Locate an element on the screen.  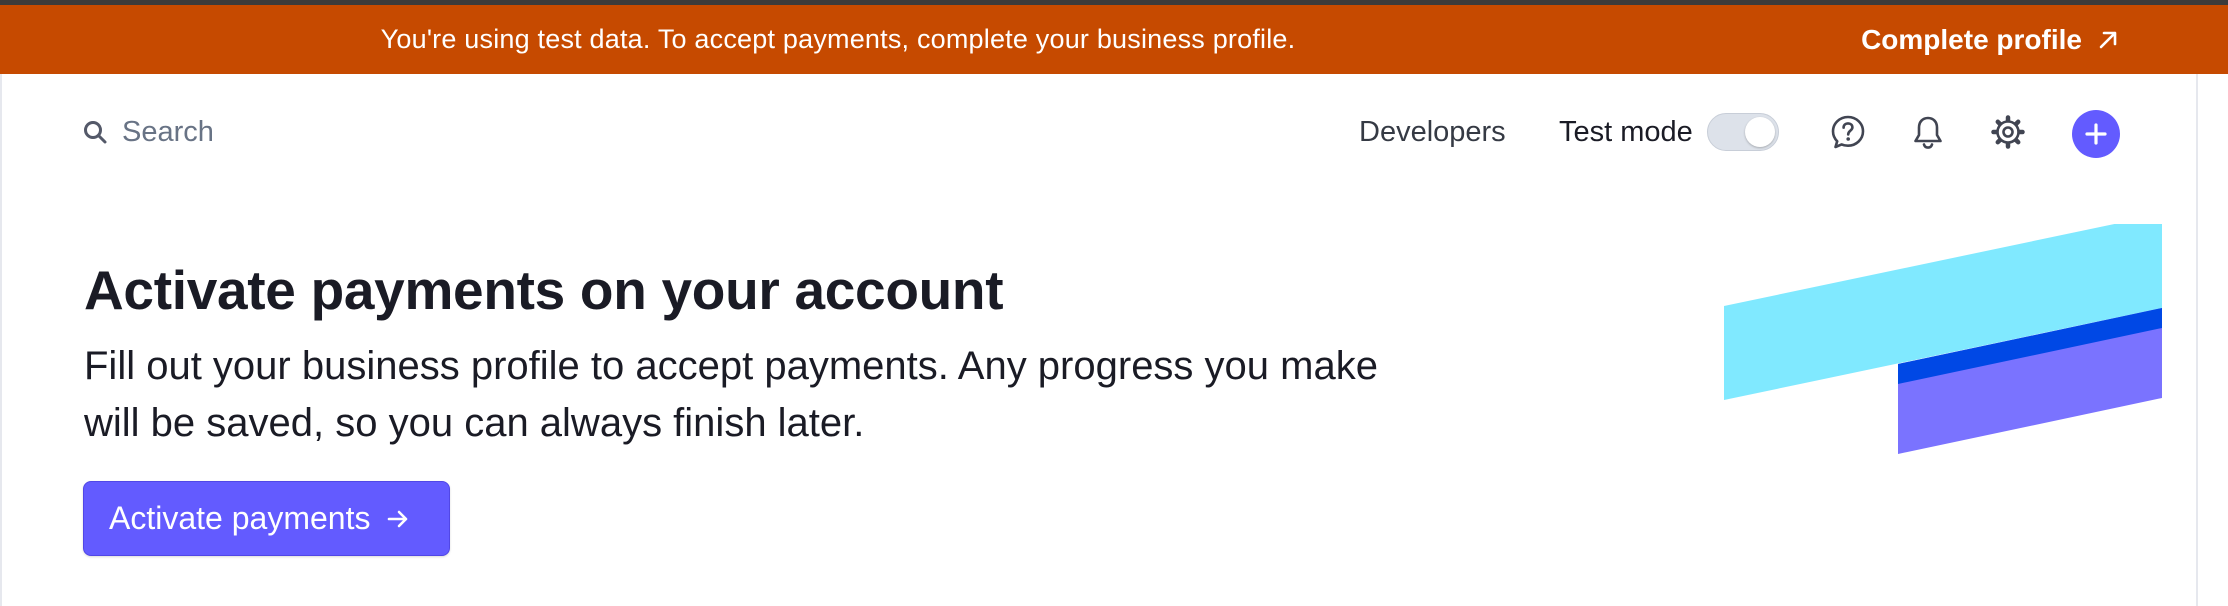
gear-icon is located at coordinates (2008, 132).